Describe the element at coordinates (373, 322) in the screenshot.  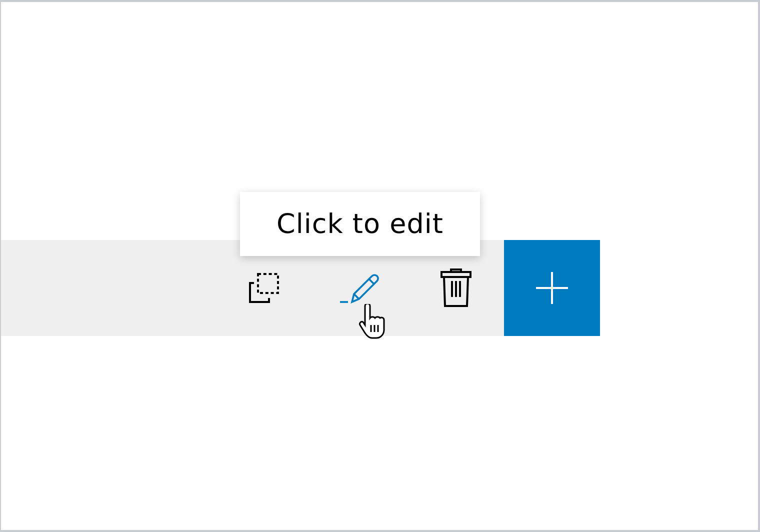
I see `hand-cursor-icon` at that location.